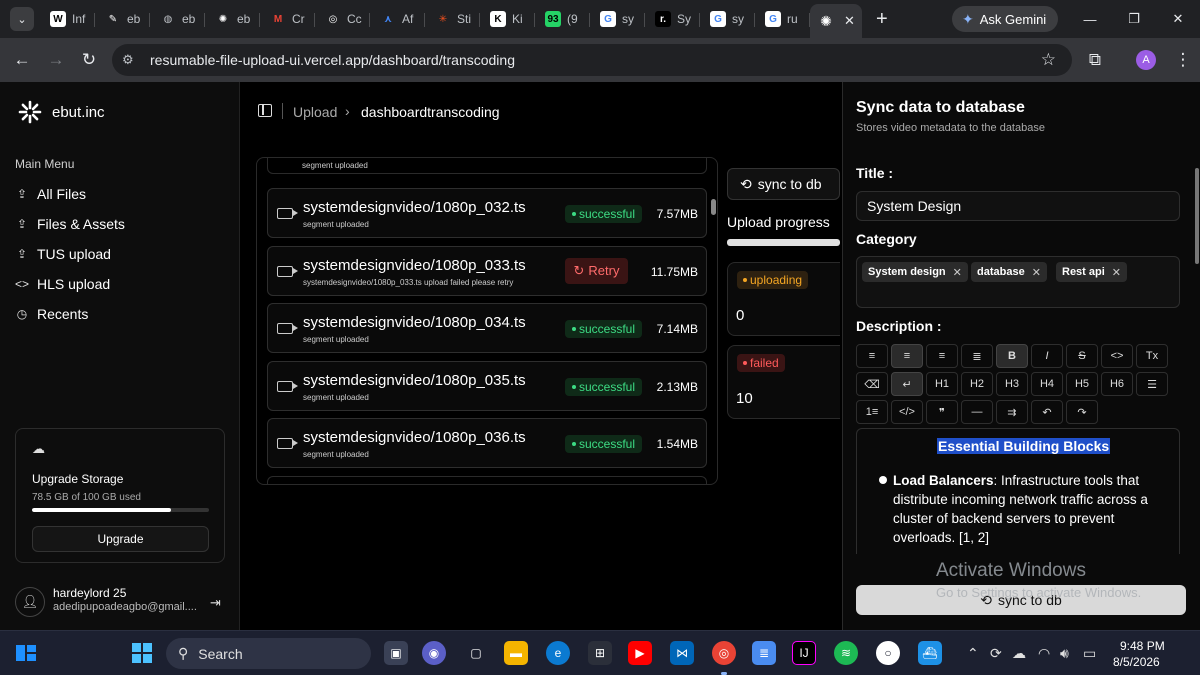 The image size is (1200, 675). I want to click on tray-sync-icon: ⟳, so click(996, 653).